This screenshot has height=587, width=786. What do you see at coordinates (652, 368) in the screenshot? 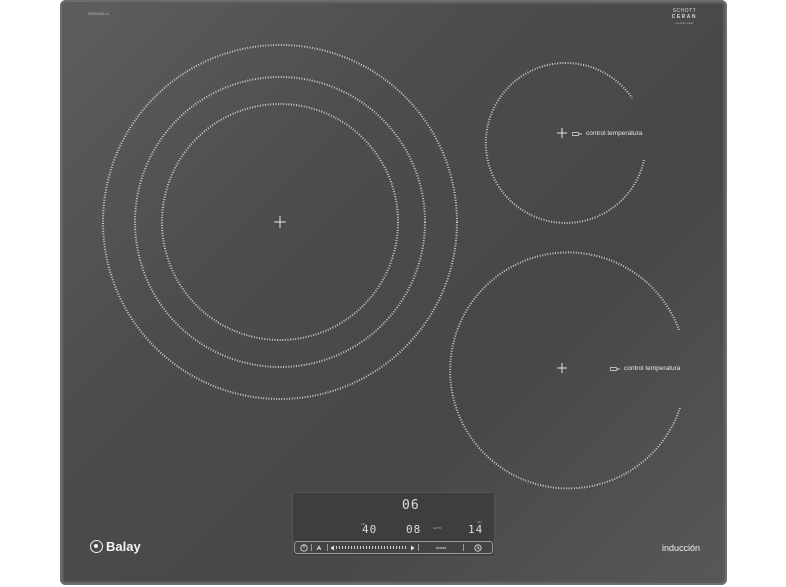
I see `zone-bottom-right-label-text: control temperatura` at bounding box center [652, 368].